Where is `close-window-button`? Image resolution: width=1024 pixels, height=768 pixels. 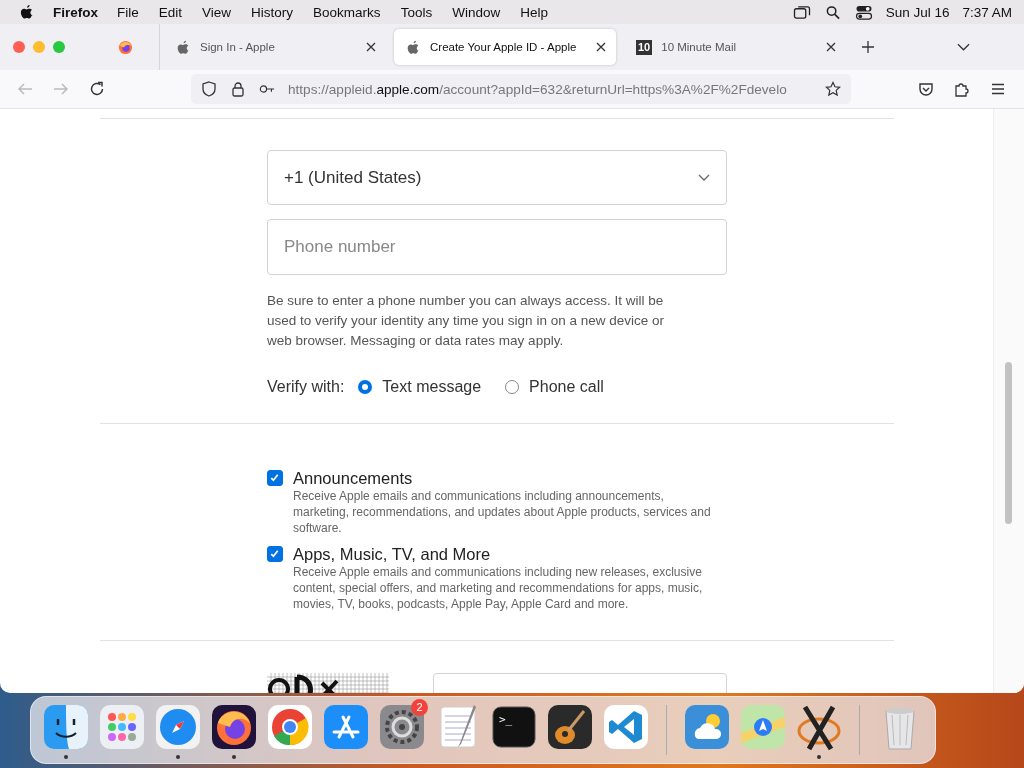
close-window-button is located at coordinates (19, 47).